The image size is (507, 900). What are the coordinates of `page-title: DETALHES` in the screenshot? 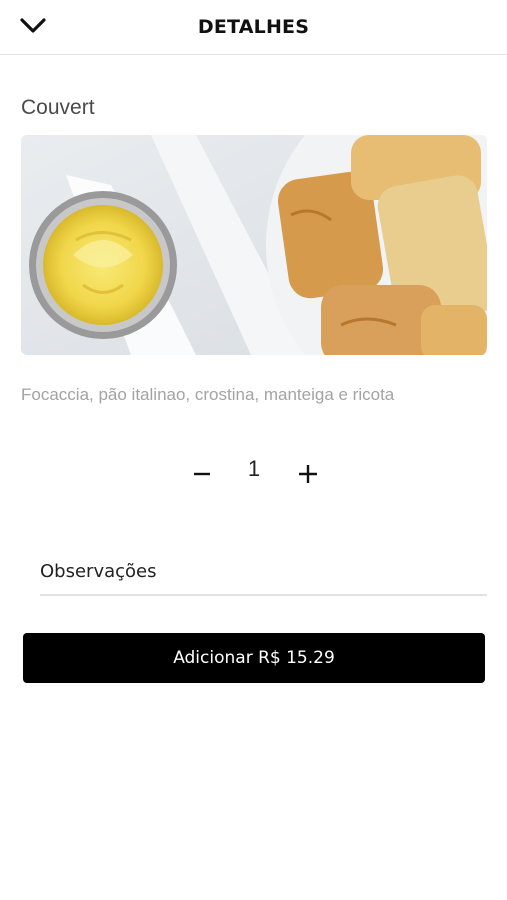 It's located at (253, 27).